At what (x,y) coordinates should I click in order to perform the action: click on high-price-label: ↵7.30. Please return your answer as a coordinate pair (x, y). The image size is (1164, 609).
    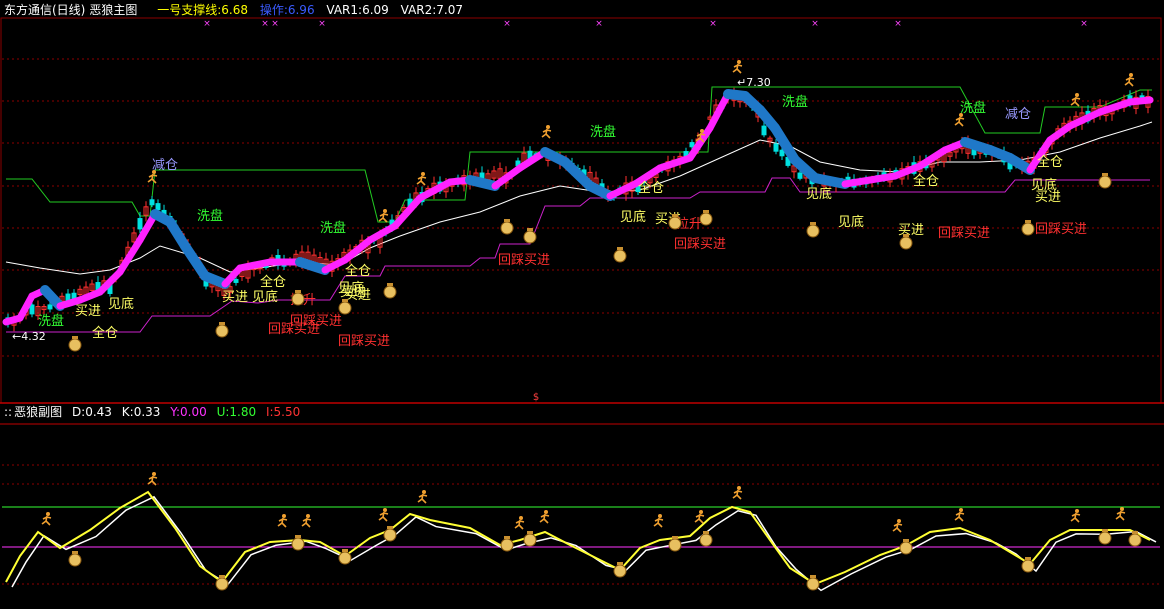
    Looking at the image, I should click on (754, 82).